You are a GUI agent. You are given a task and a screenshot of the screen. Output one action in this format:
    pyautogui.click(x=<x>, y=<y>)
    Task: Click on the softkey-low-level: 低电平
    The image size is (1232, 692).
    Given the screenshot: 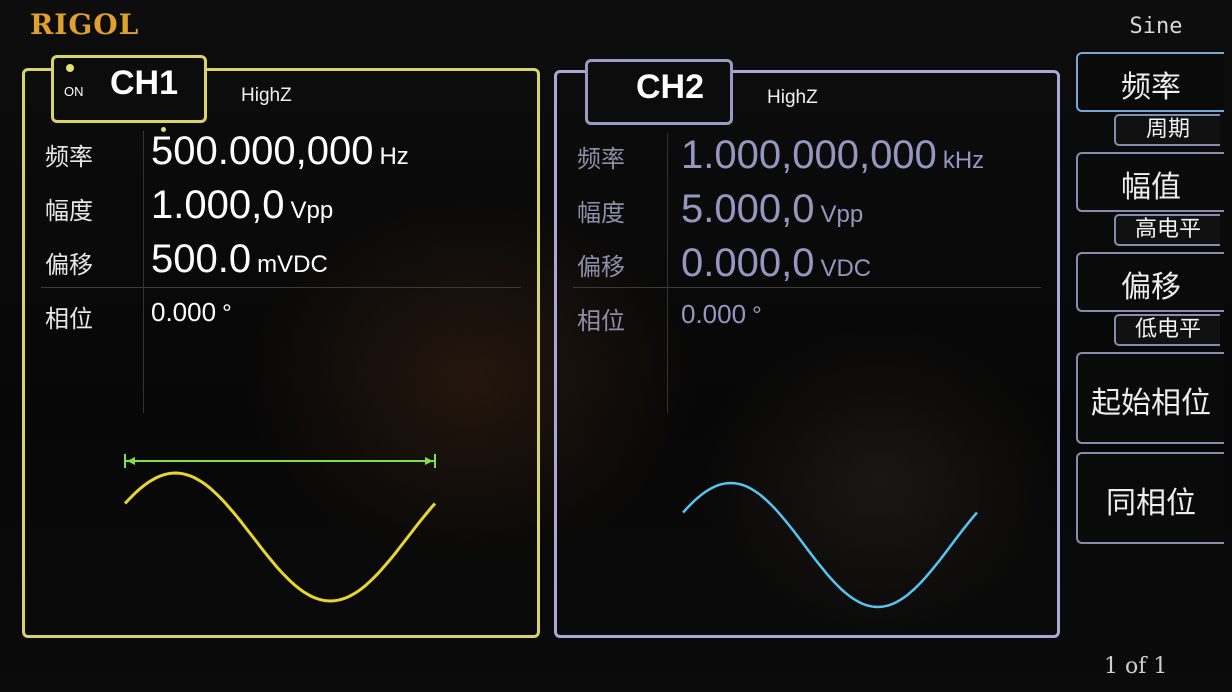 What is the action you would take?
    pyautogui.click(x=1167, y=330)
    